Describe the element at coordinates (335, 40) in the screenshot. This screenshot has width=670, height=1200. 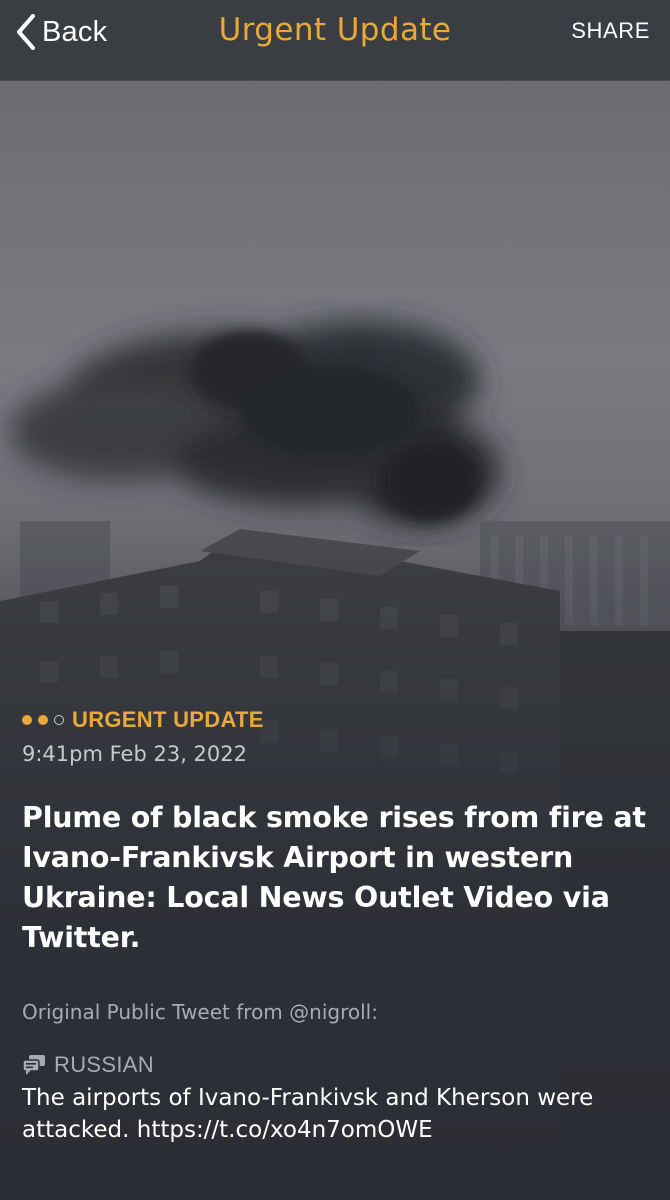
I see `top-nav-bar: Back Urgent Update SHARE` at that location.